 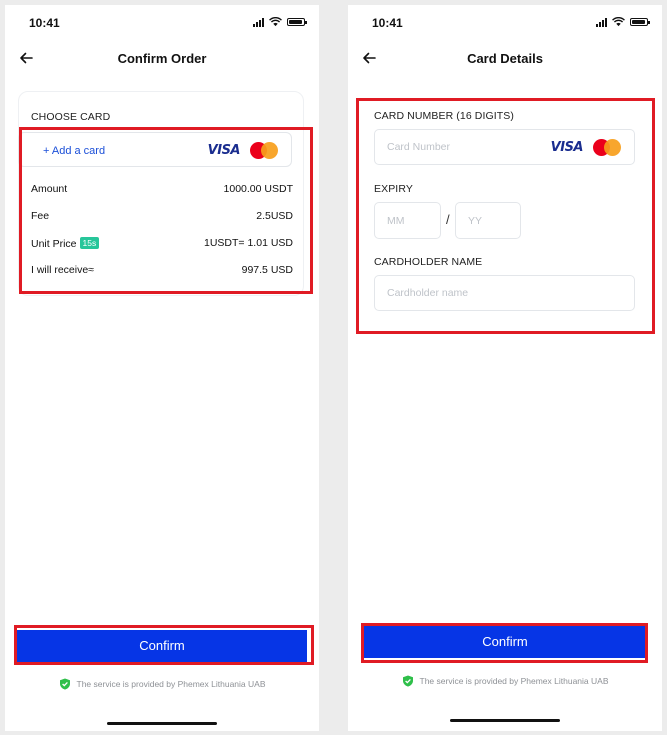 I want to click on page-title: Confirm Order, so click(x=162, y=58).